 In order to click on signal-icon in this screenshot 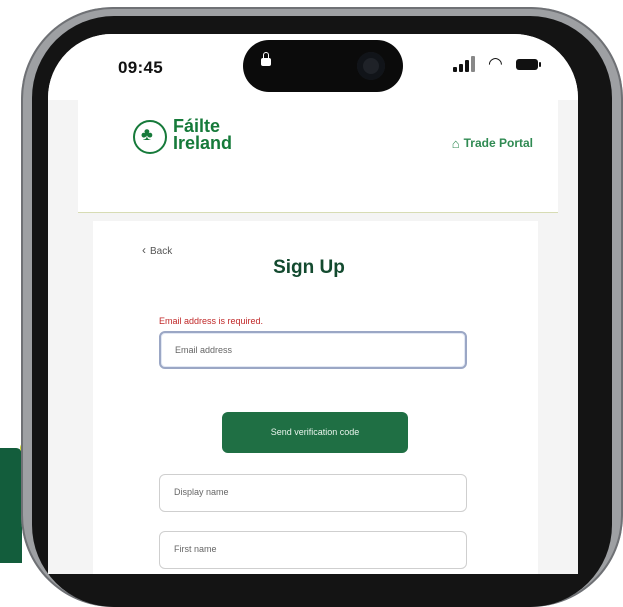, I will do `click(466, 64)`.